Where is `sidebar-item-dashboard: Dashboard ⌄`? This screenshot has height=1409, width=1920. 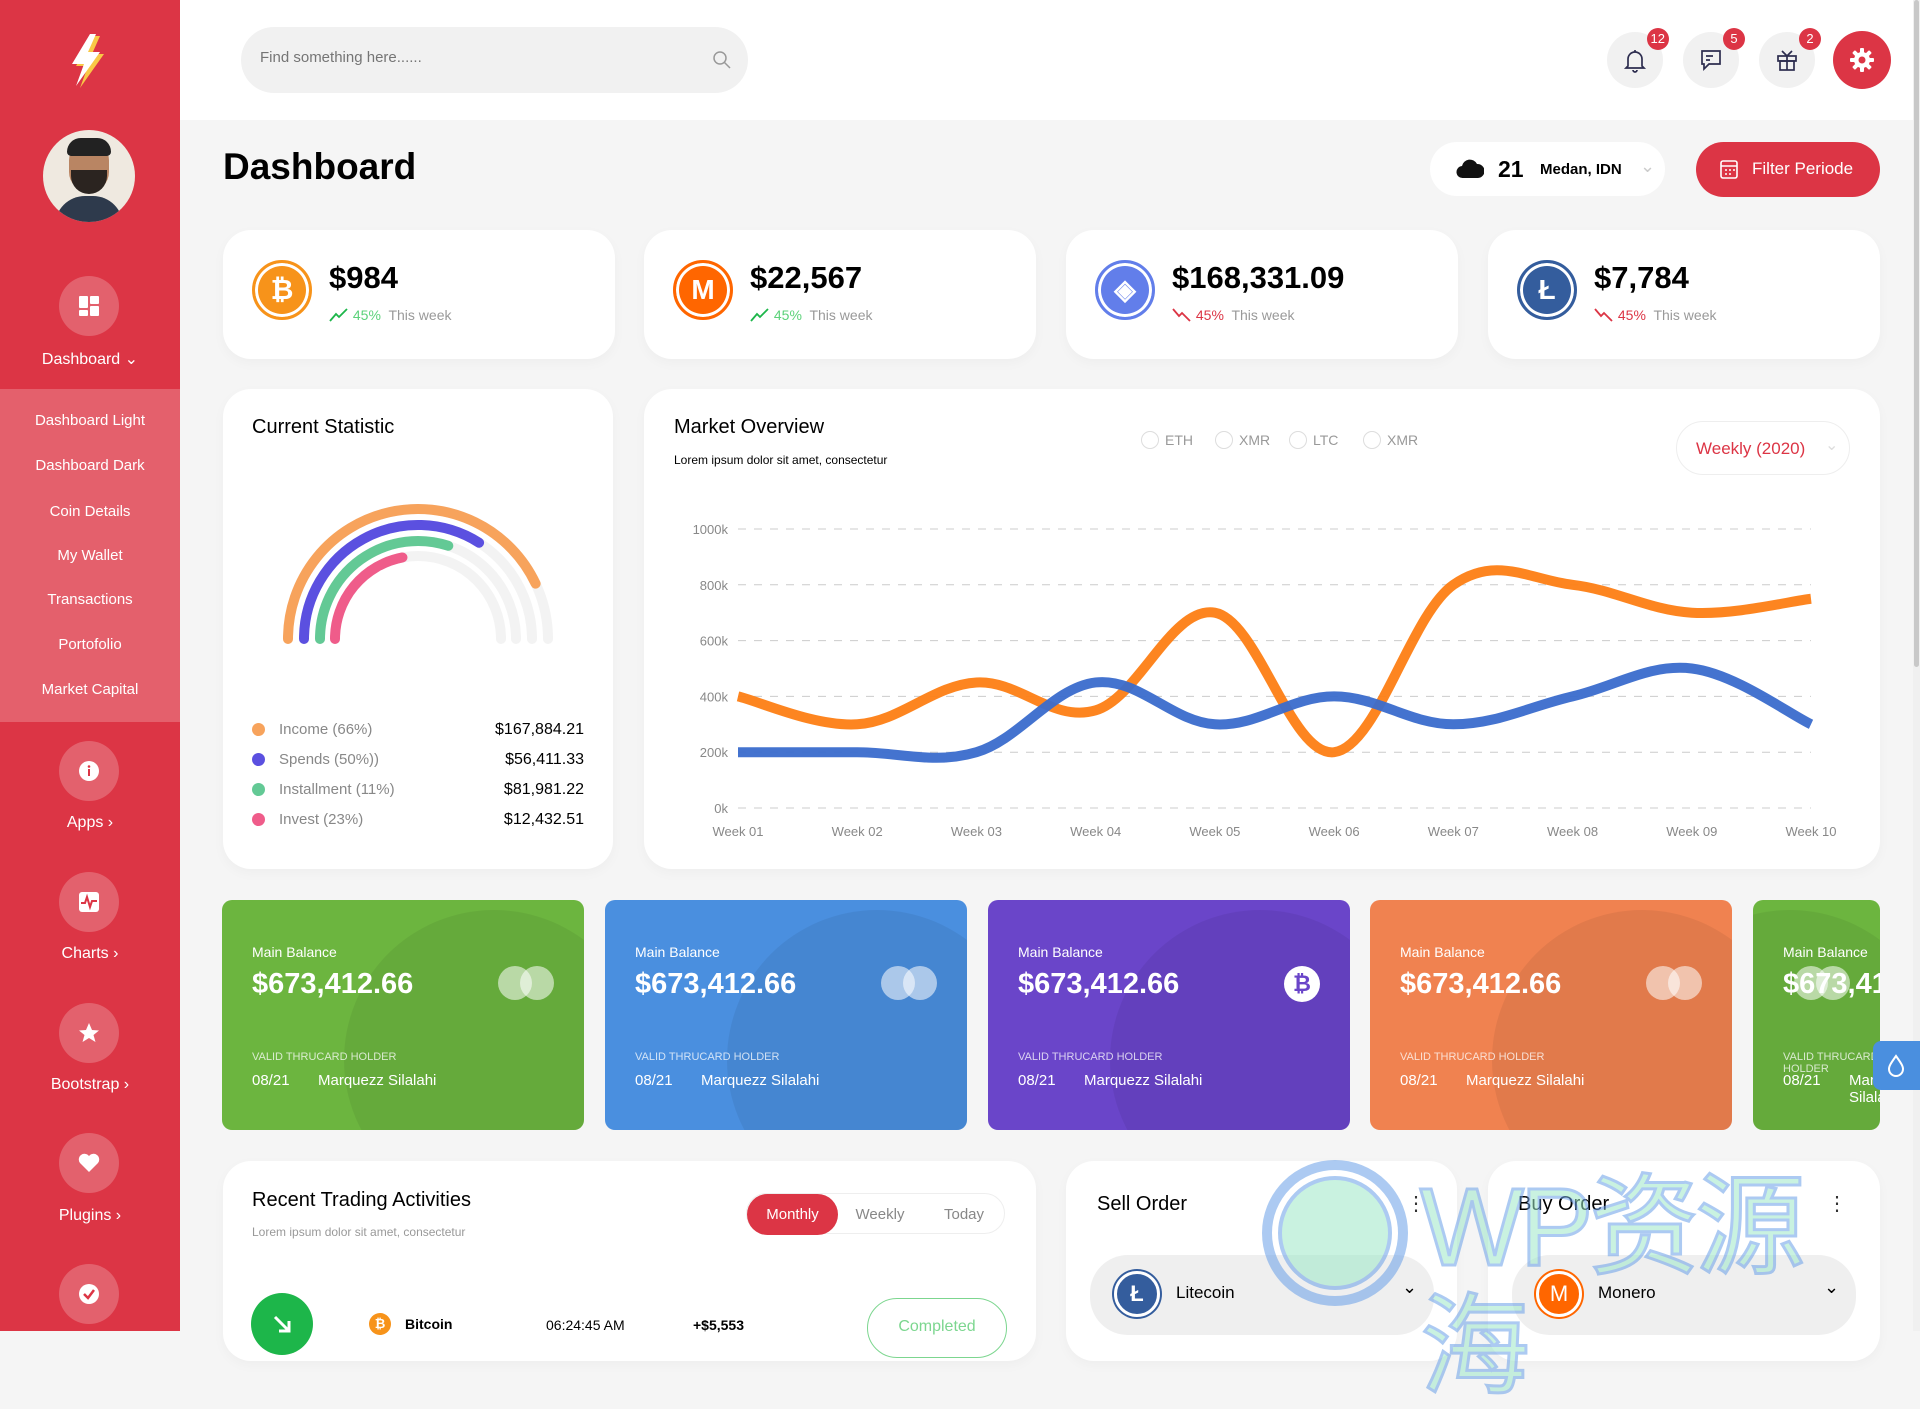 sidebar-item-dashboard: Dashboard ⌄ is located at coordinates (90, 359).